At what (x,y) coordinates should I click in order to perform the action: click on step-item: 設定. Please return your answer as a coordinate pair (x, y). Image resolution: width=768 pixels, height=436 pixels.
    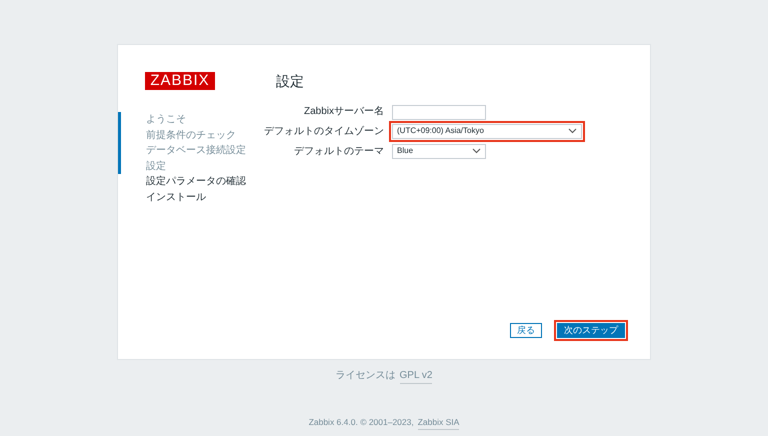
    Looking at the image, I should click on (188, 166).